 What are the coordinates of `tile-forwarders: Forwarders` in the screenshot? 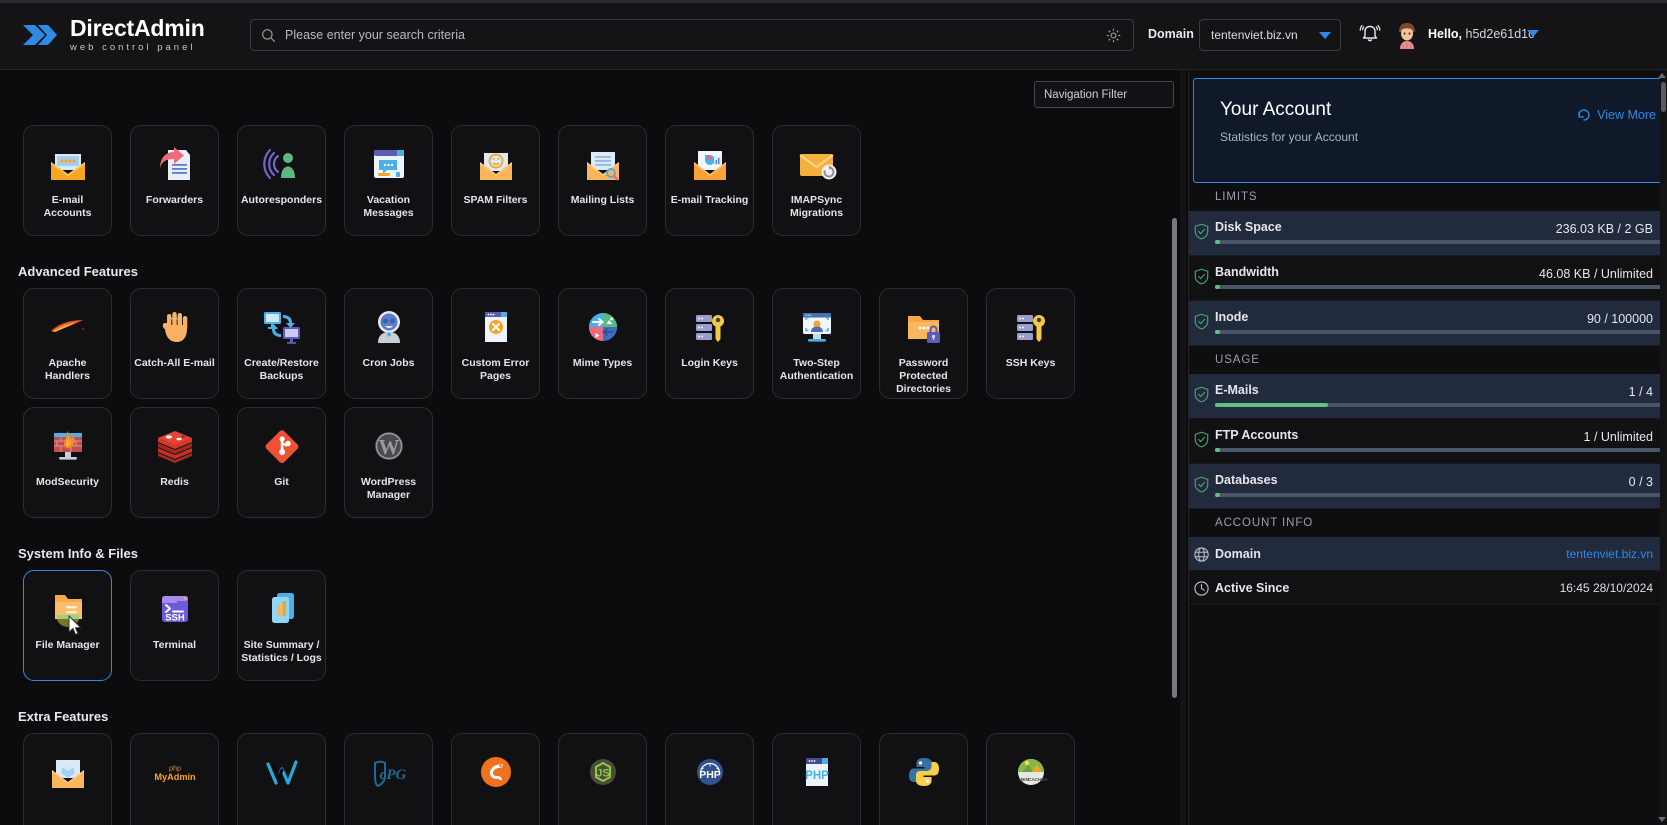 It's located at (174, 180).